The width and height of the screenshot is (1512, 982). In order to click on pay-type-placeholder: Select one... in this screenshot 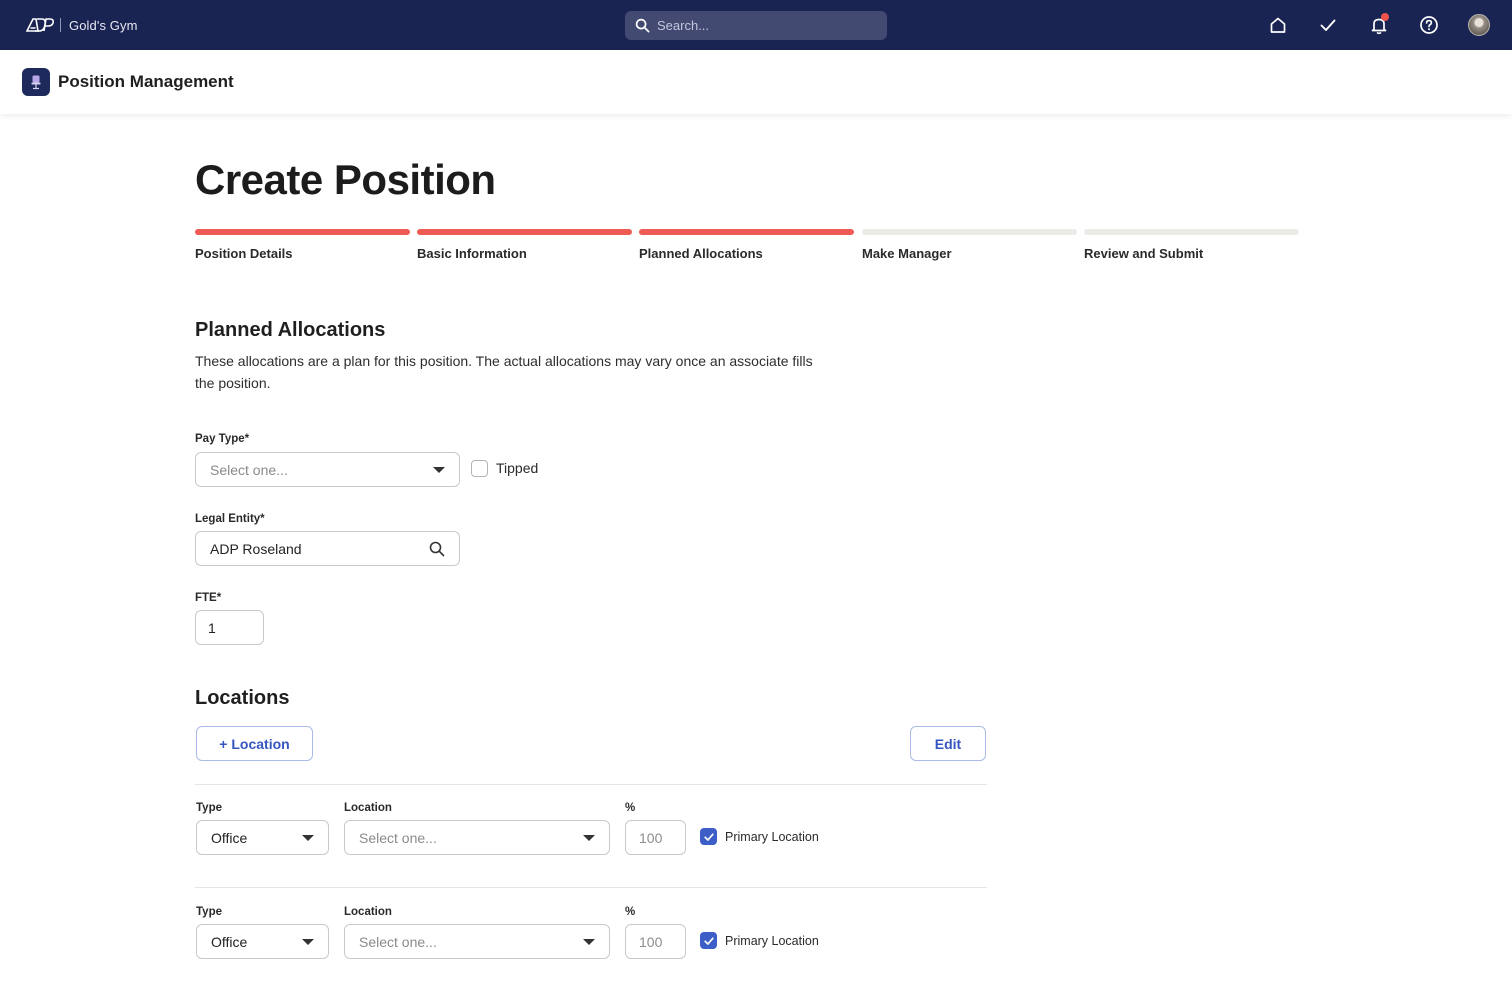, I will do `click(249, 469)`.